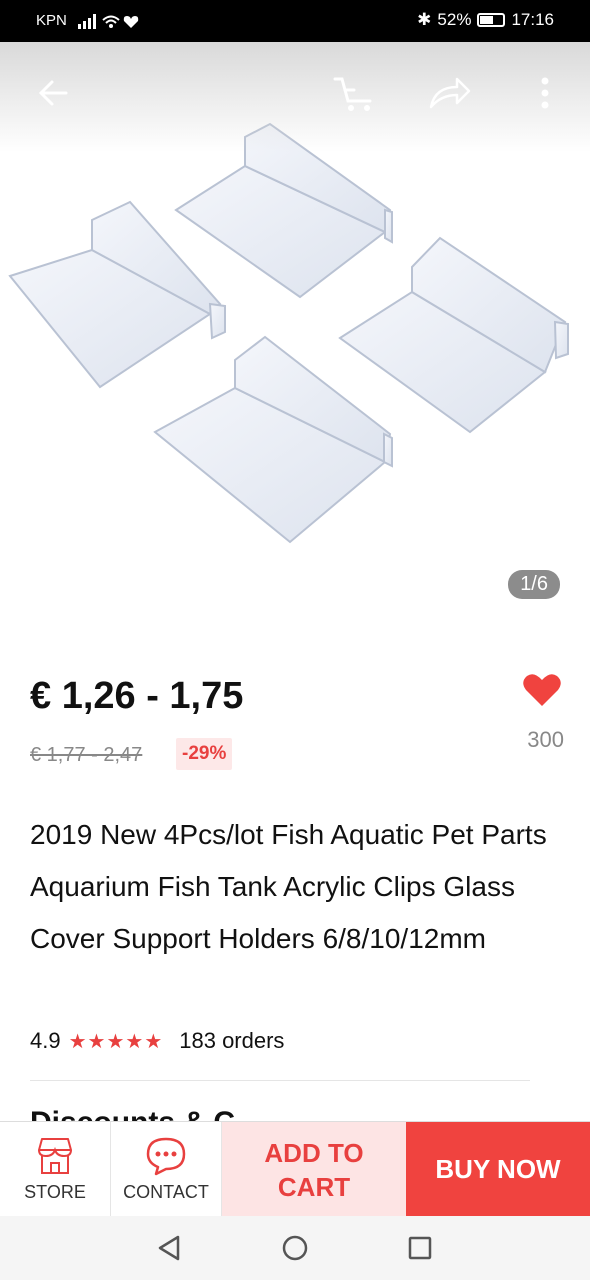 The image size is (590, 1280). What do you see at coordinates (108, 21) in the screenshot?
I see `signal-icon` at bounding box center [108, 21].